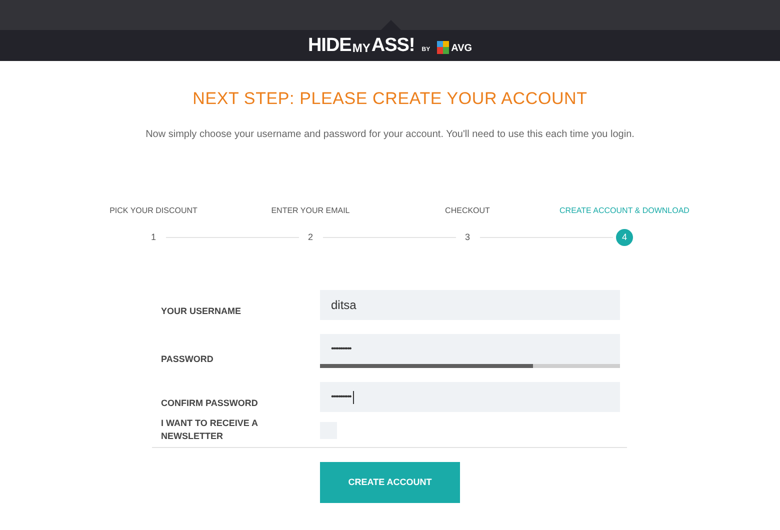  Describe the element at coordinates (187, 359) in the screenshot. I see `field-label: PASSWORD` at that location.